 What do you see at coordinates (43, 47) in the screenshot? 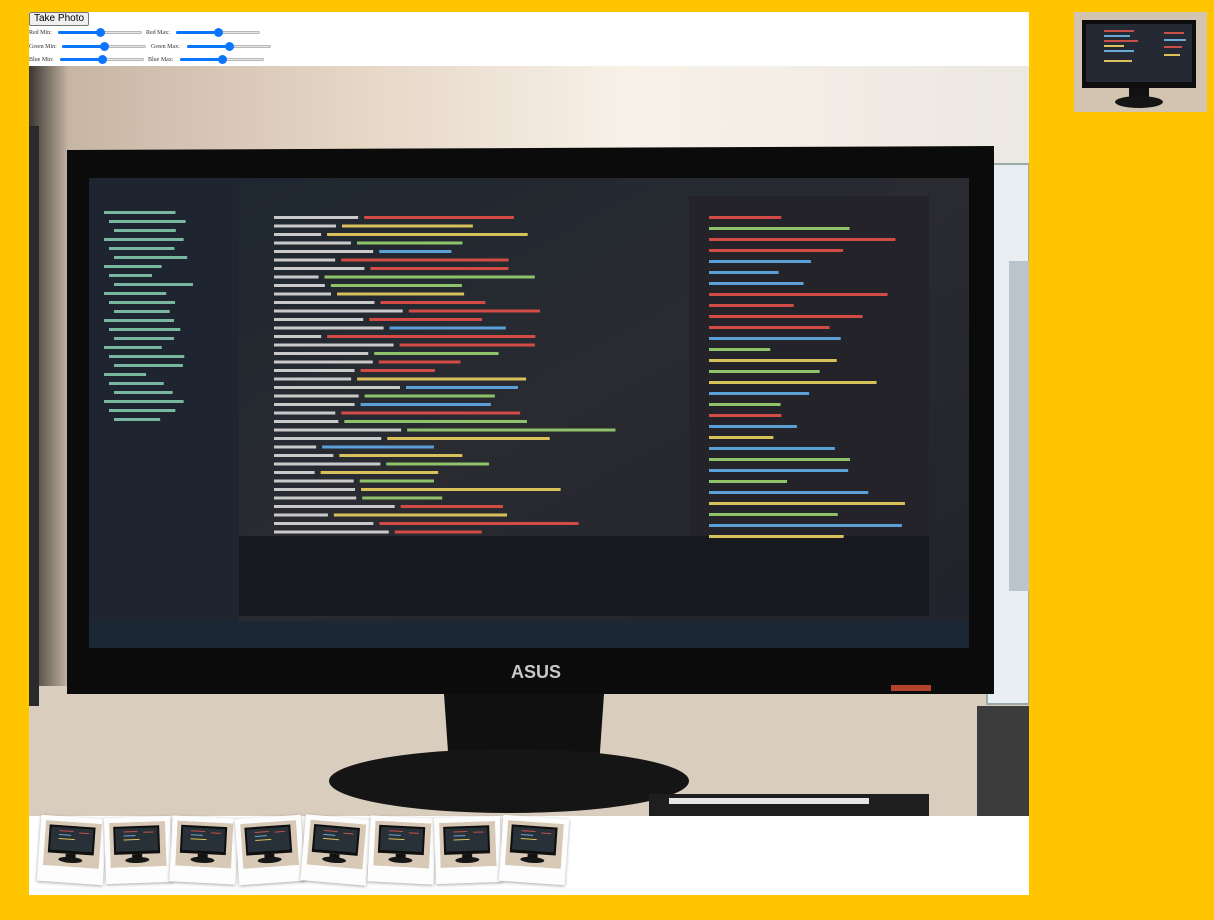
I see `green-min-label: Green Min:` at bounding box center [43, 47].